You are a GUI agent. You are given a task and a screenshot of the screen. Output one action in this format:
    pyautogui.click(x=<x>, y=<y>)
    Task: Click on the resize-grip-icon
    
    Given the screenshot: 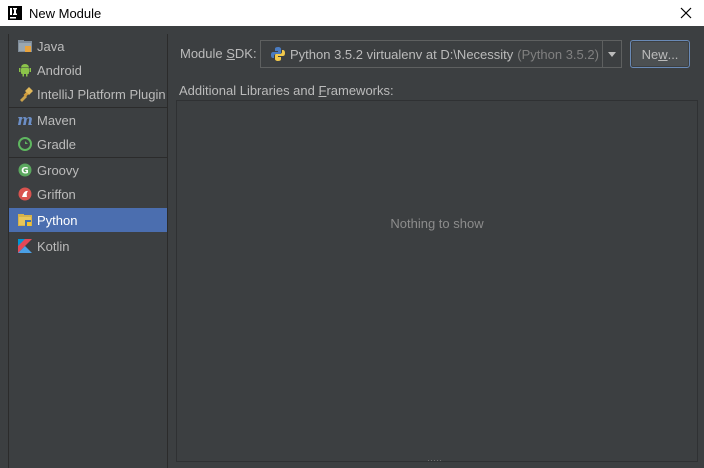 What is the action you would take?
    pyautogui.click(x=435, y=461)
    